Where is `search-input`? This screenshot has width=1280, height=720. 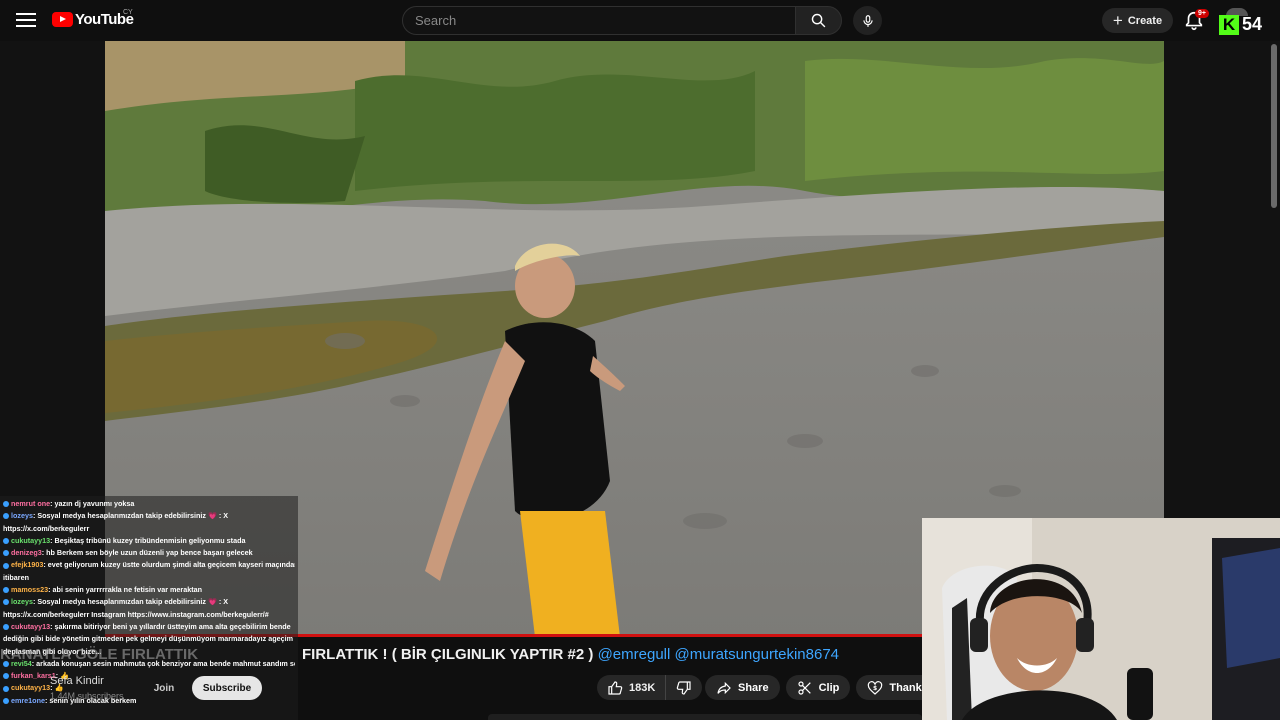 search-input is located at coordinates (605, 20).